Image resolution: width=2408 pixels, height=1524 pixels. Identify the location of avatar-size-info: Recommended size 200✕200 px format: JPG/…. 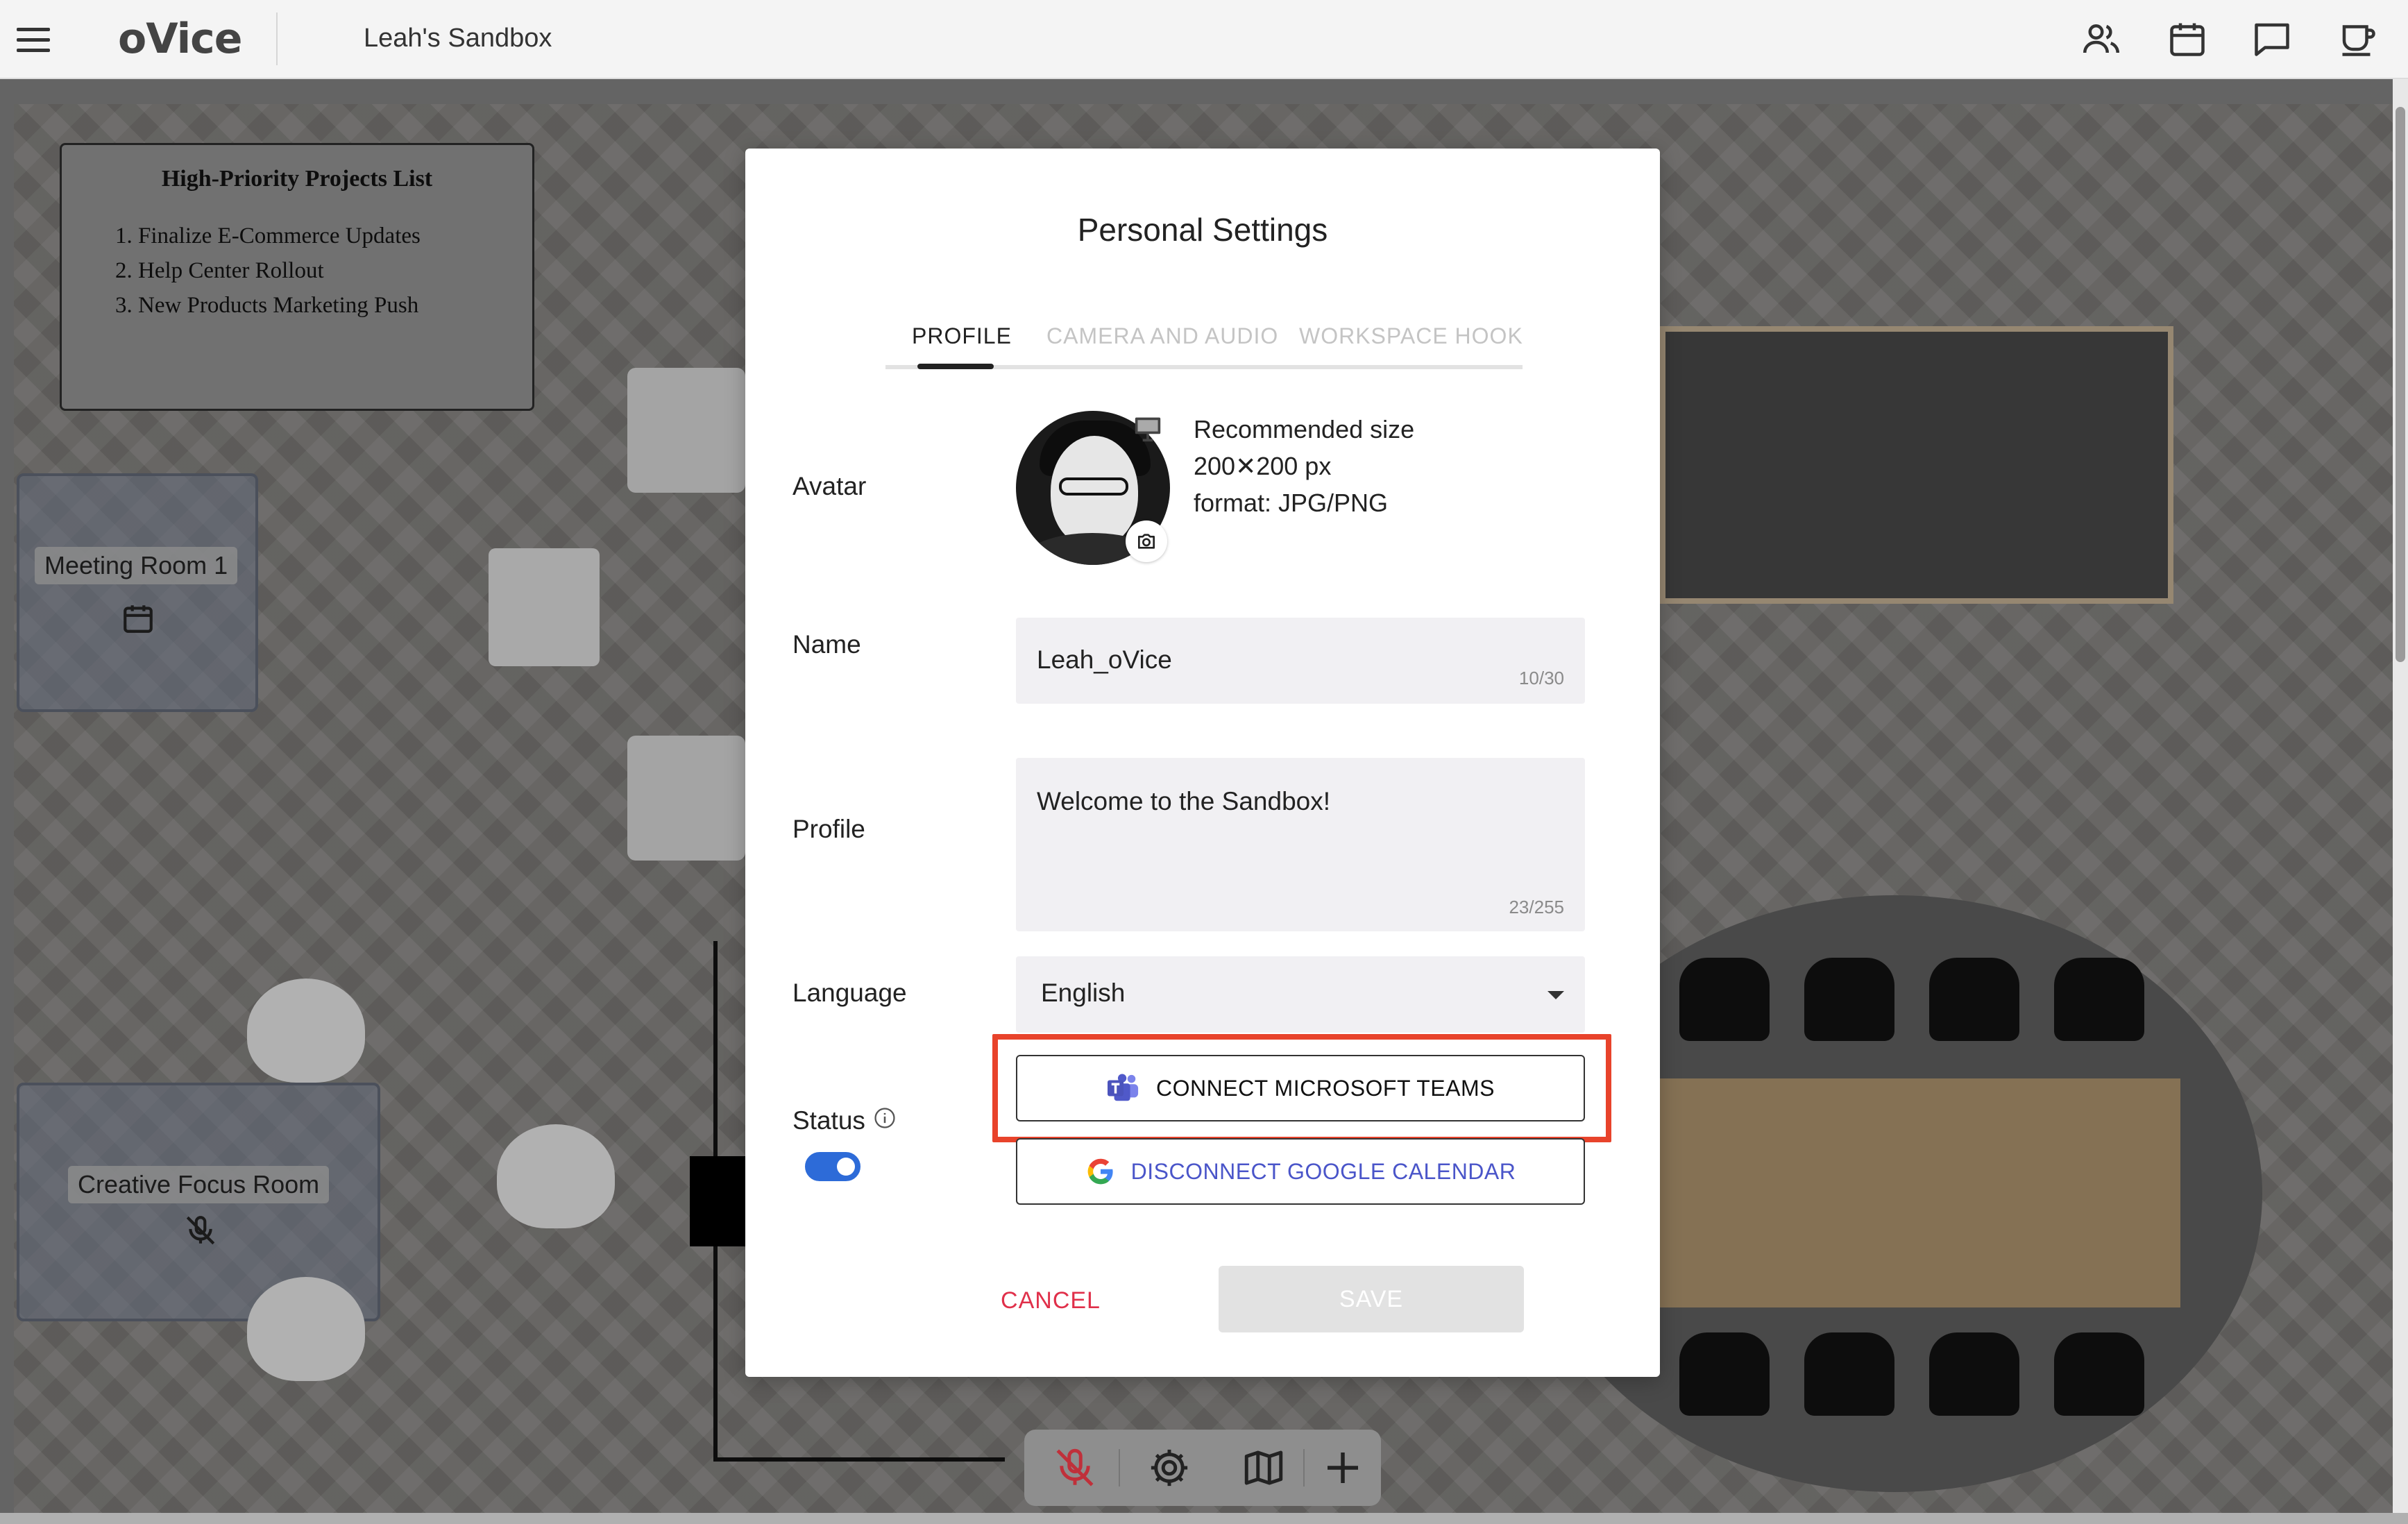
(1304, 466).